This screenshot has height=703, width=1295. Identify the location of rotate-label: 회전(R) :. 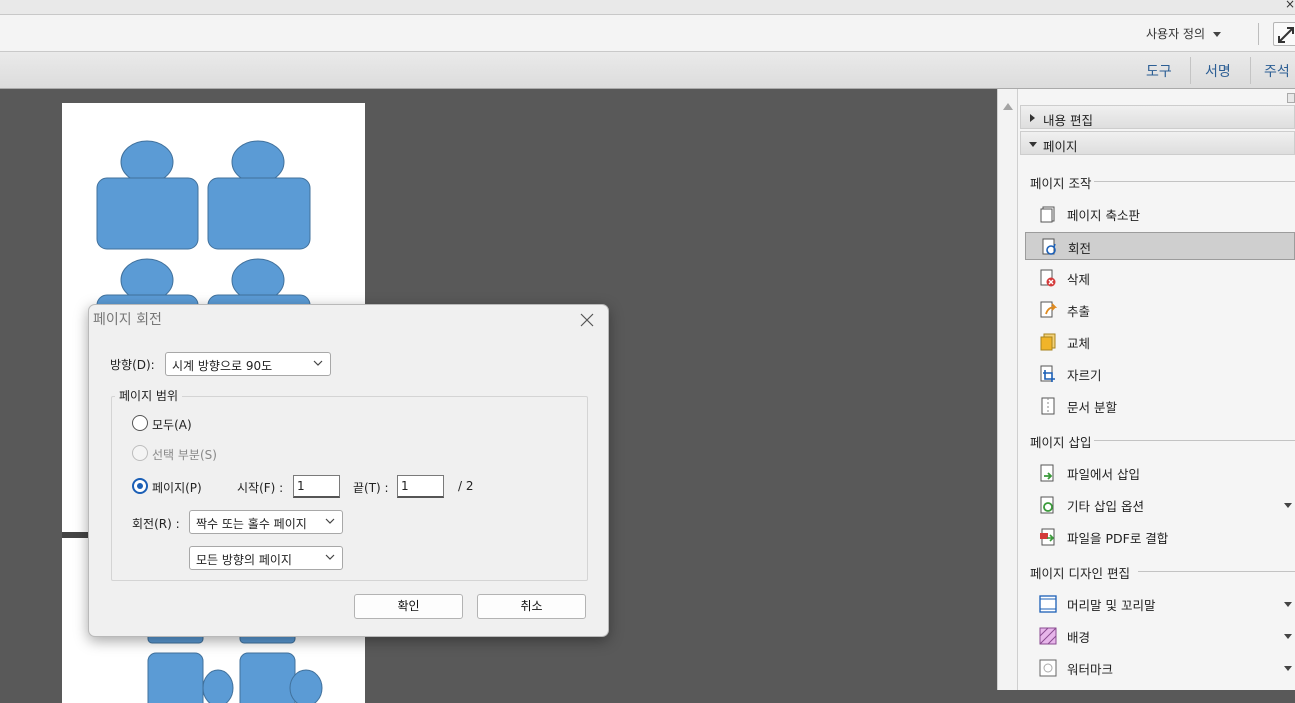
(156, 524).